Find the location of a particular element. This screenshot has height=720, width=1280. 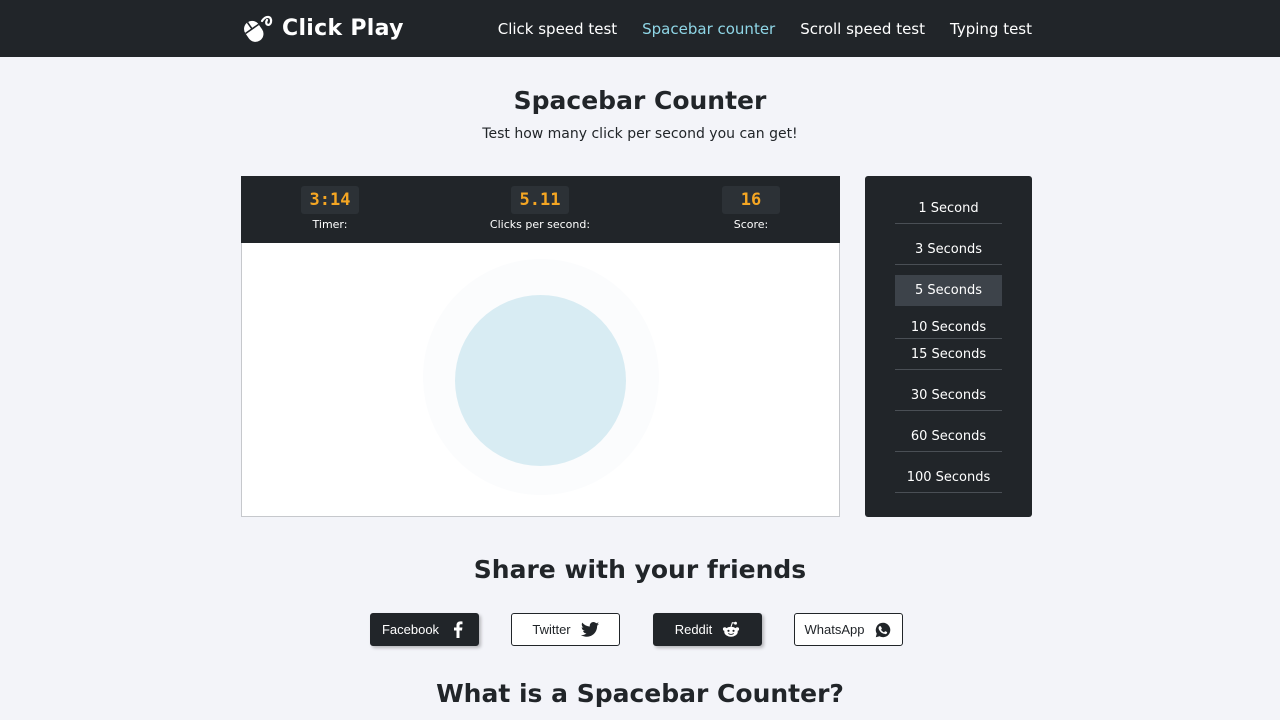

brand-logo-link: Click Play is located at coordinates (322, 28).